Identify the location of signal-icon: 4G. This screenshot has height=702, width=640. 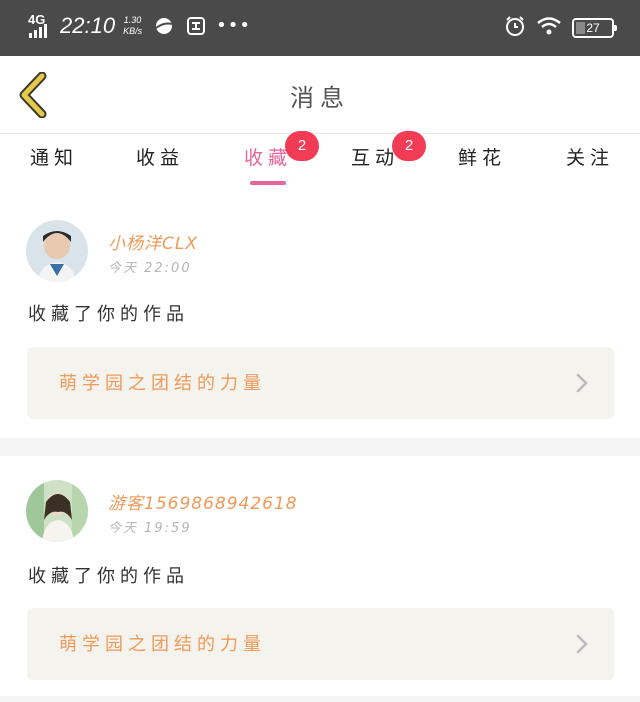
(41, 25).